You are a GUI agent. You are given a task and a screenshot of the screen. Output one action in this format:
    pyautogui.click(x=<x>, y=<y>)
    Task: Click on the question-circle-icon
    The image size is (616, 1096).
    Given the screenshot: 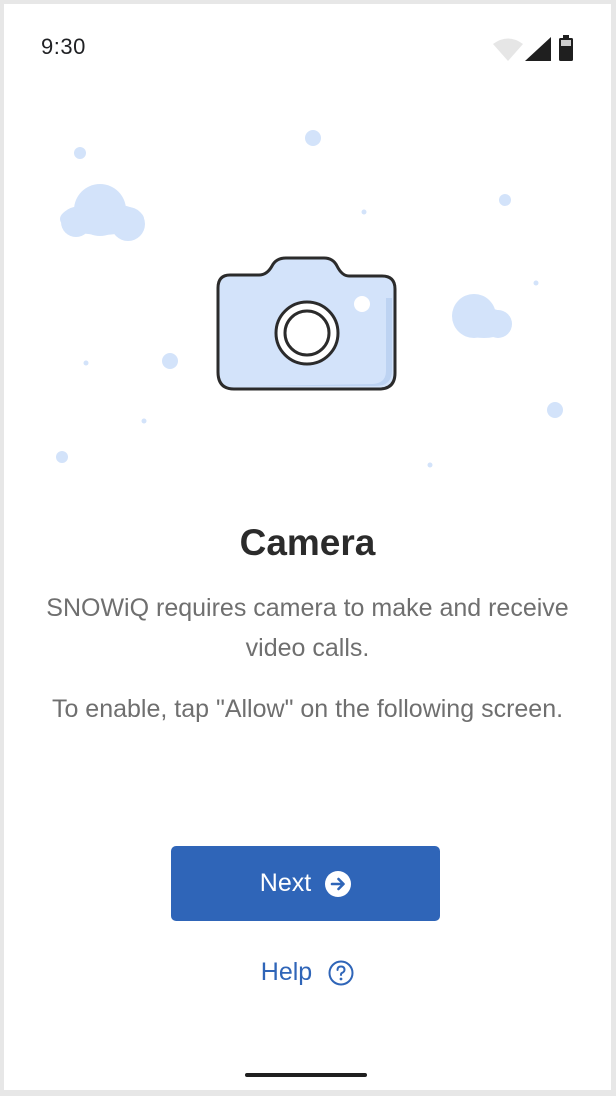 What is the action you would take?
    pyautogui.click(x=341, y=972)
    